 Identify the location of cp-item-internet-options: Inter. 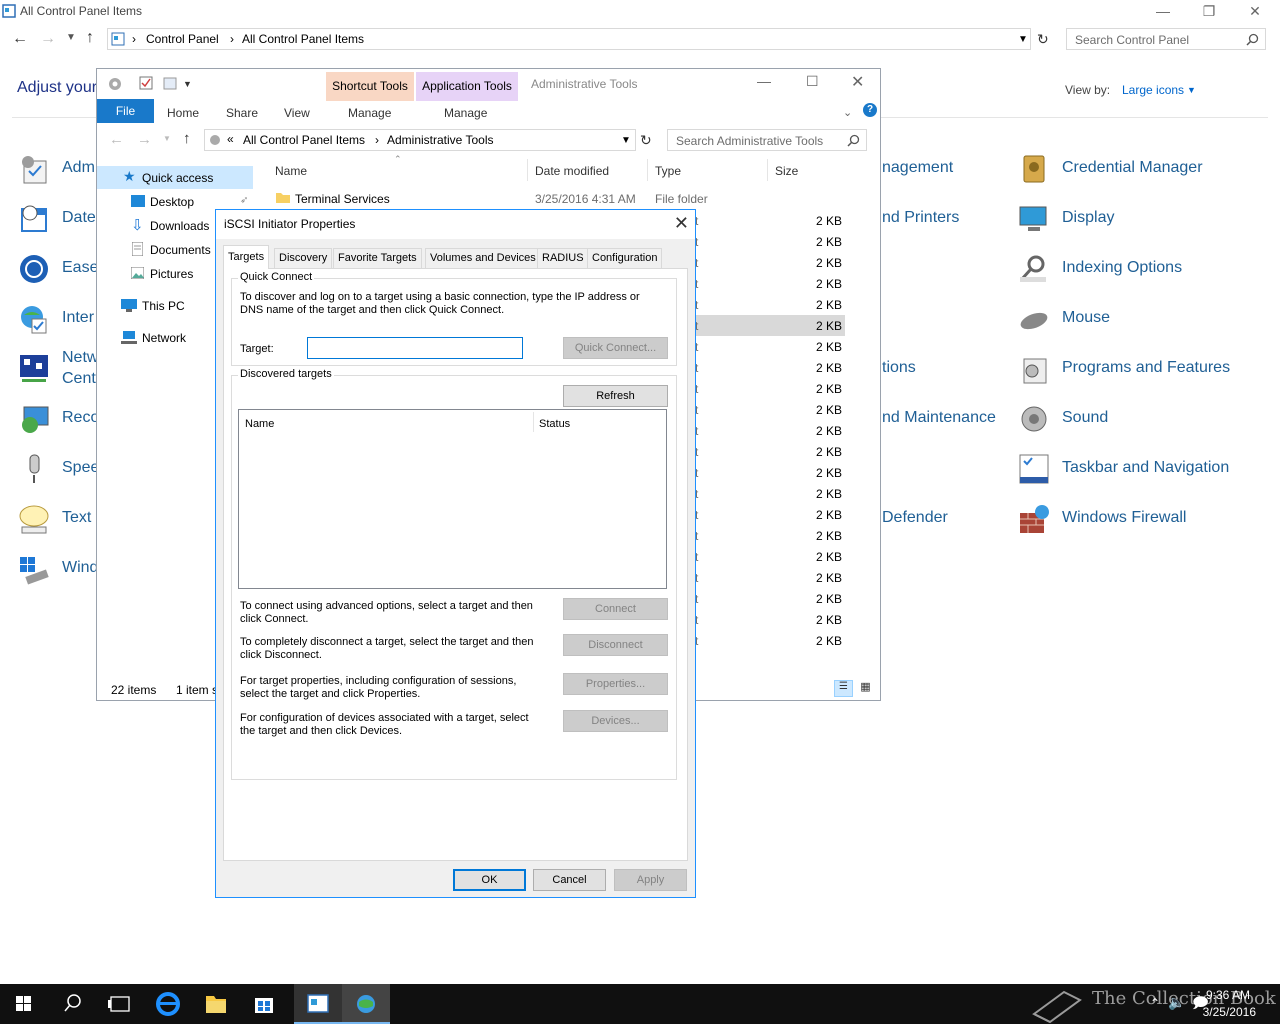
(78, 318).